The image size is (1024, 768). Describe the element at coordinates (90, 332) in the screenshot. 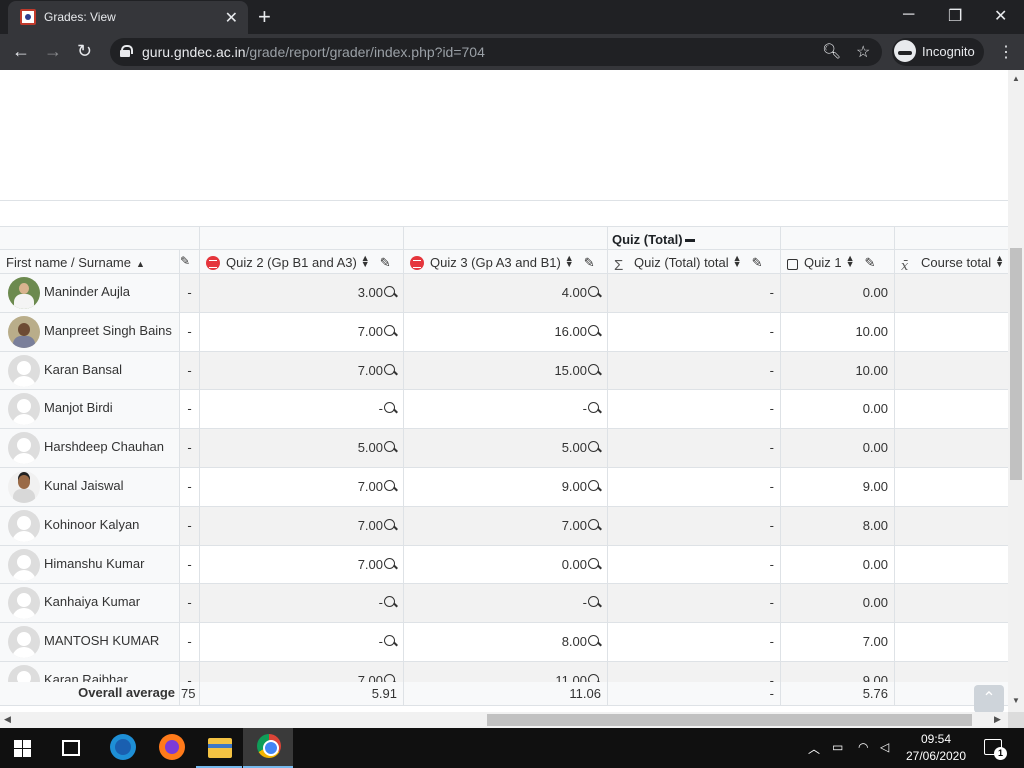

I see `student-name-cell: Manpreet Singh Bains` at that location.